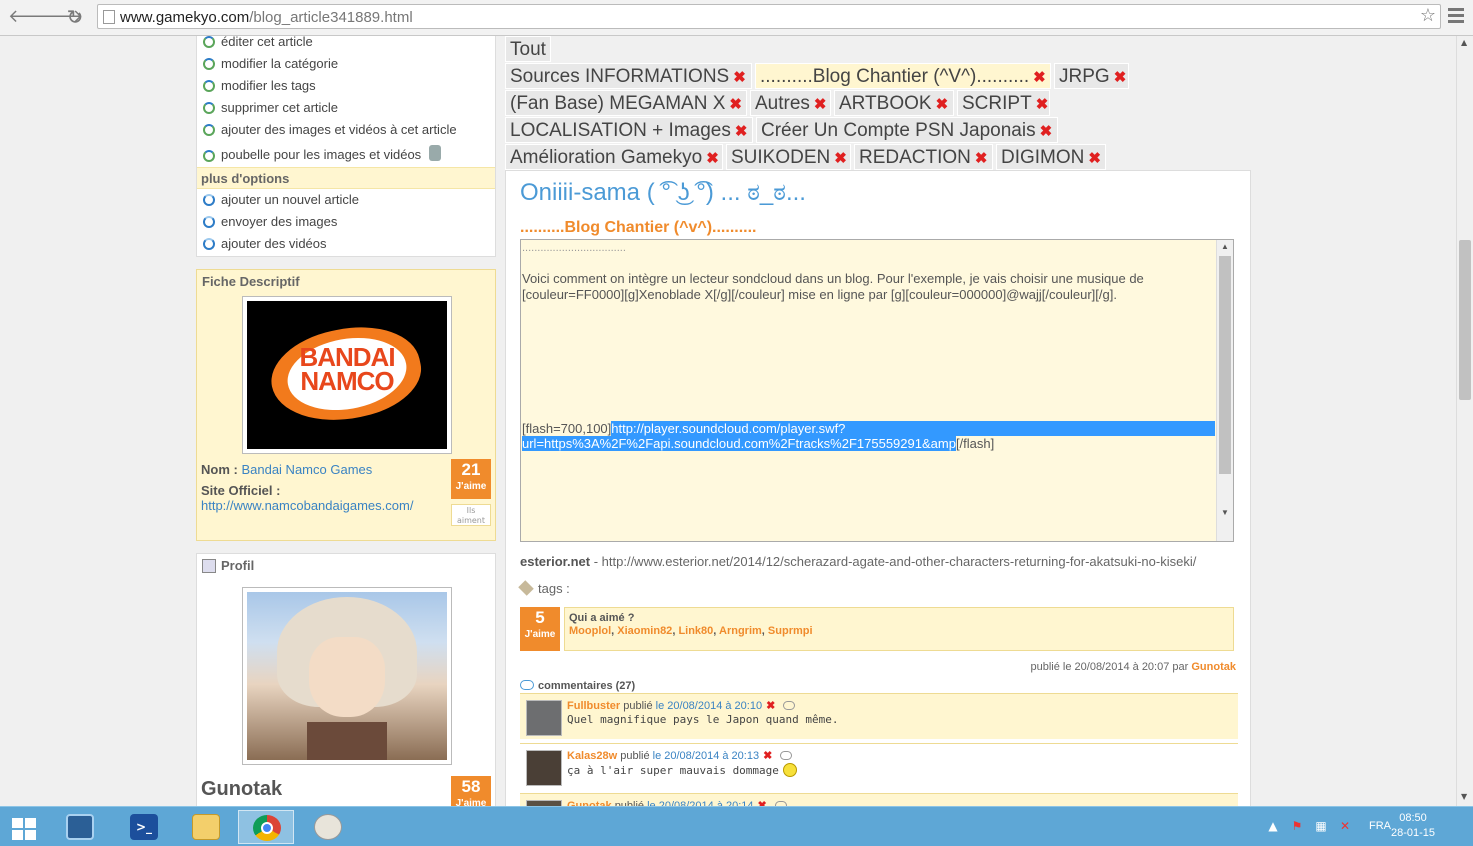 This screenshot has width=1473, height=846. I want to click on scroll-up-icon: ▲, so click(1225, 246).